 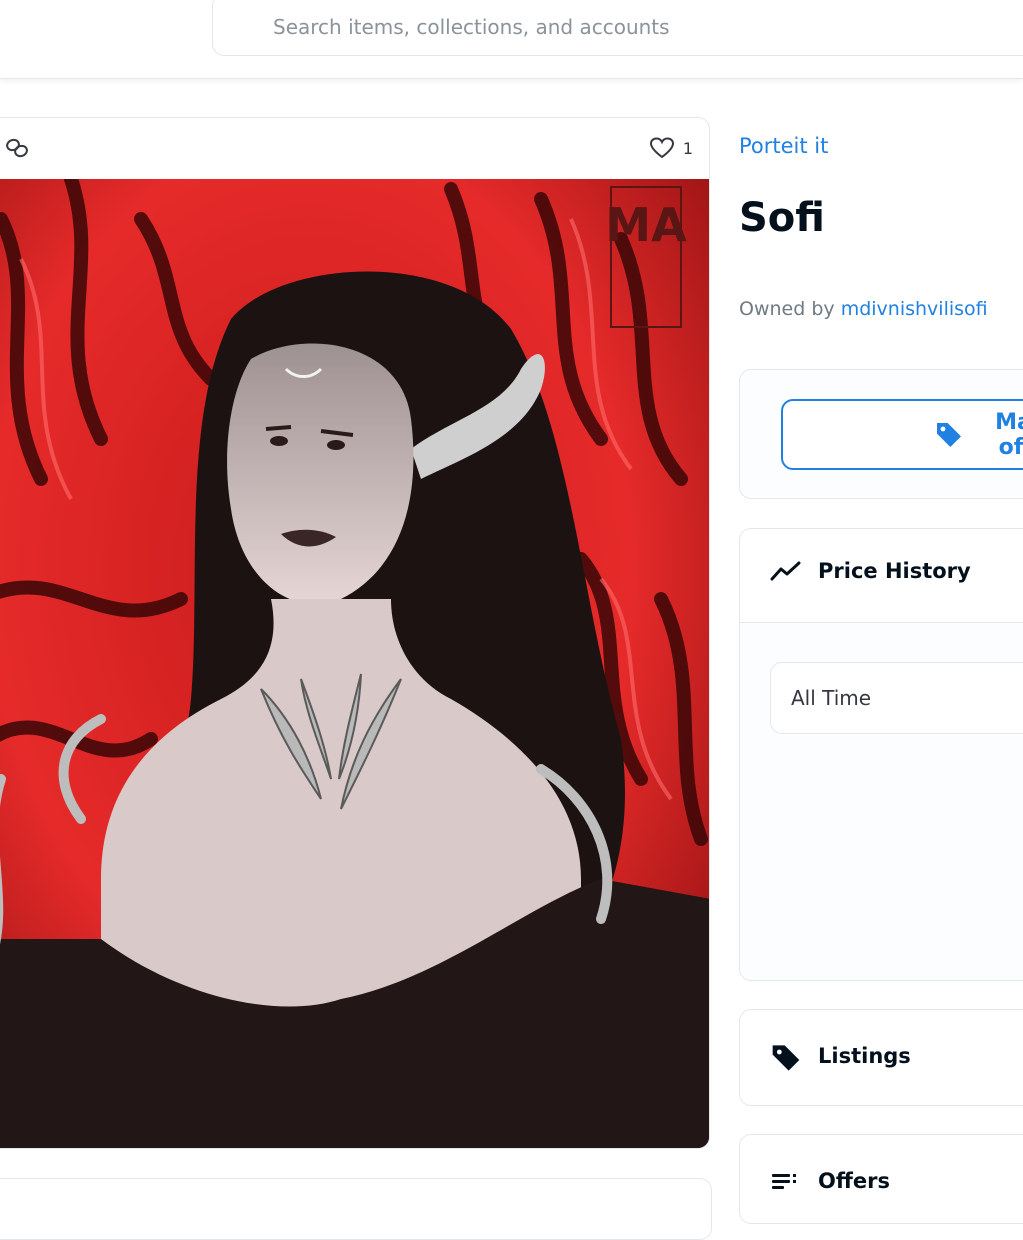 I want to click on listings-title: Listings, so click(x=864, y=1056).